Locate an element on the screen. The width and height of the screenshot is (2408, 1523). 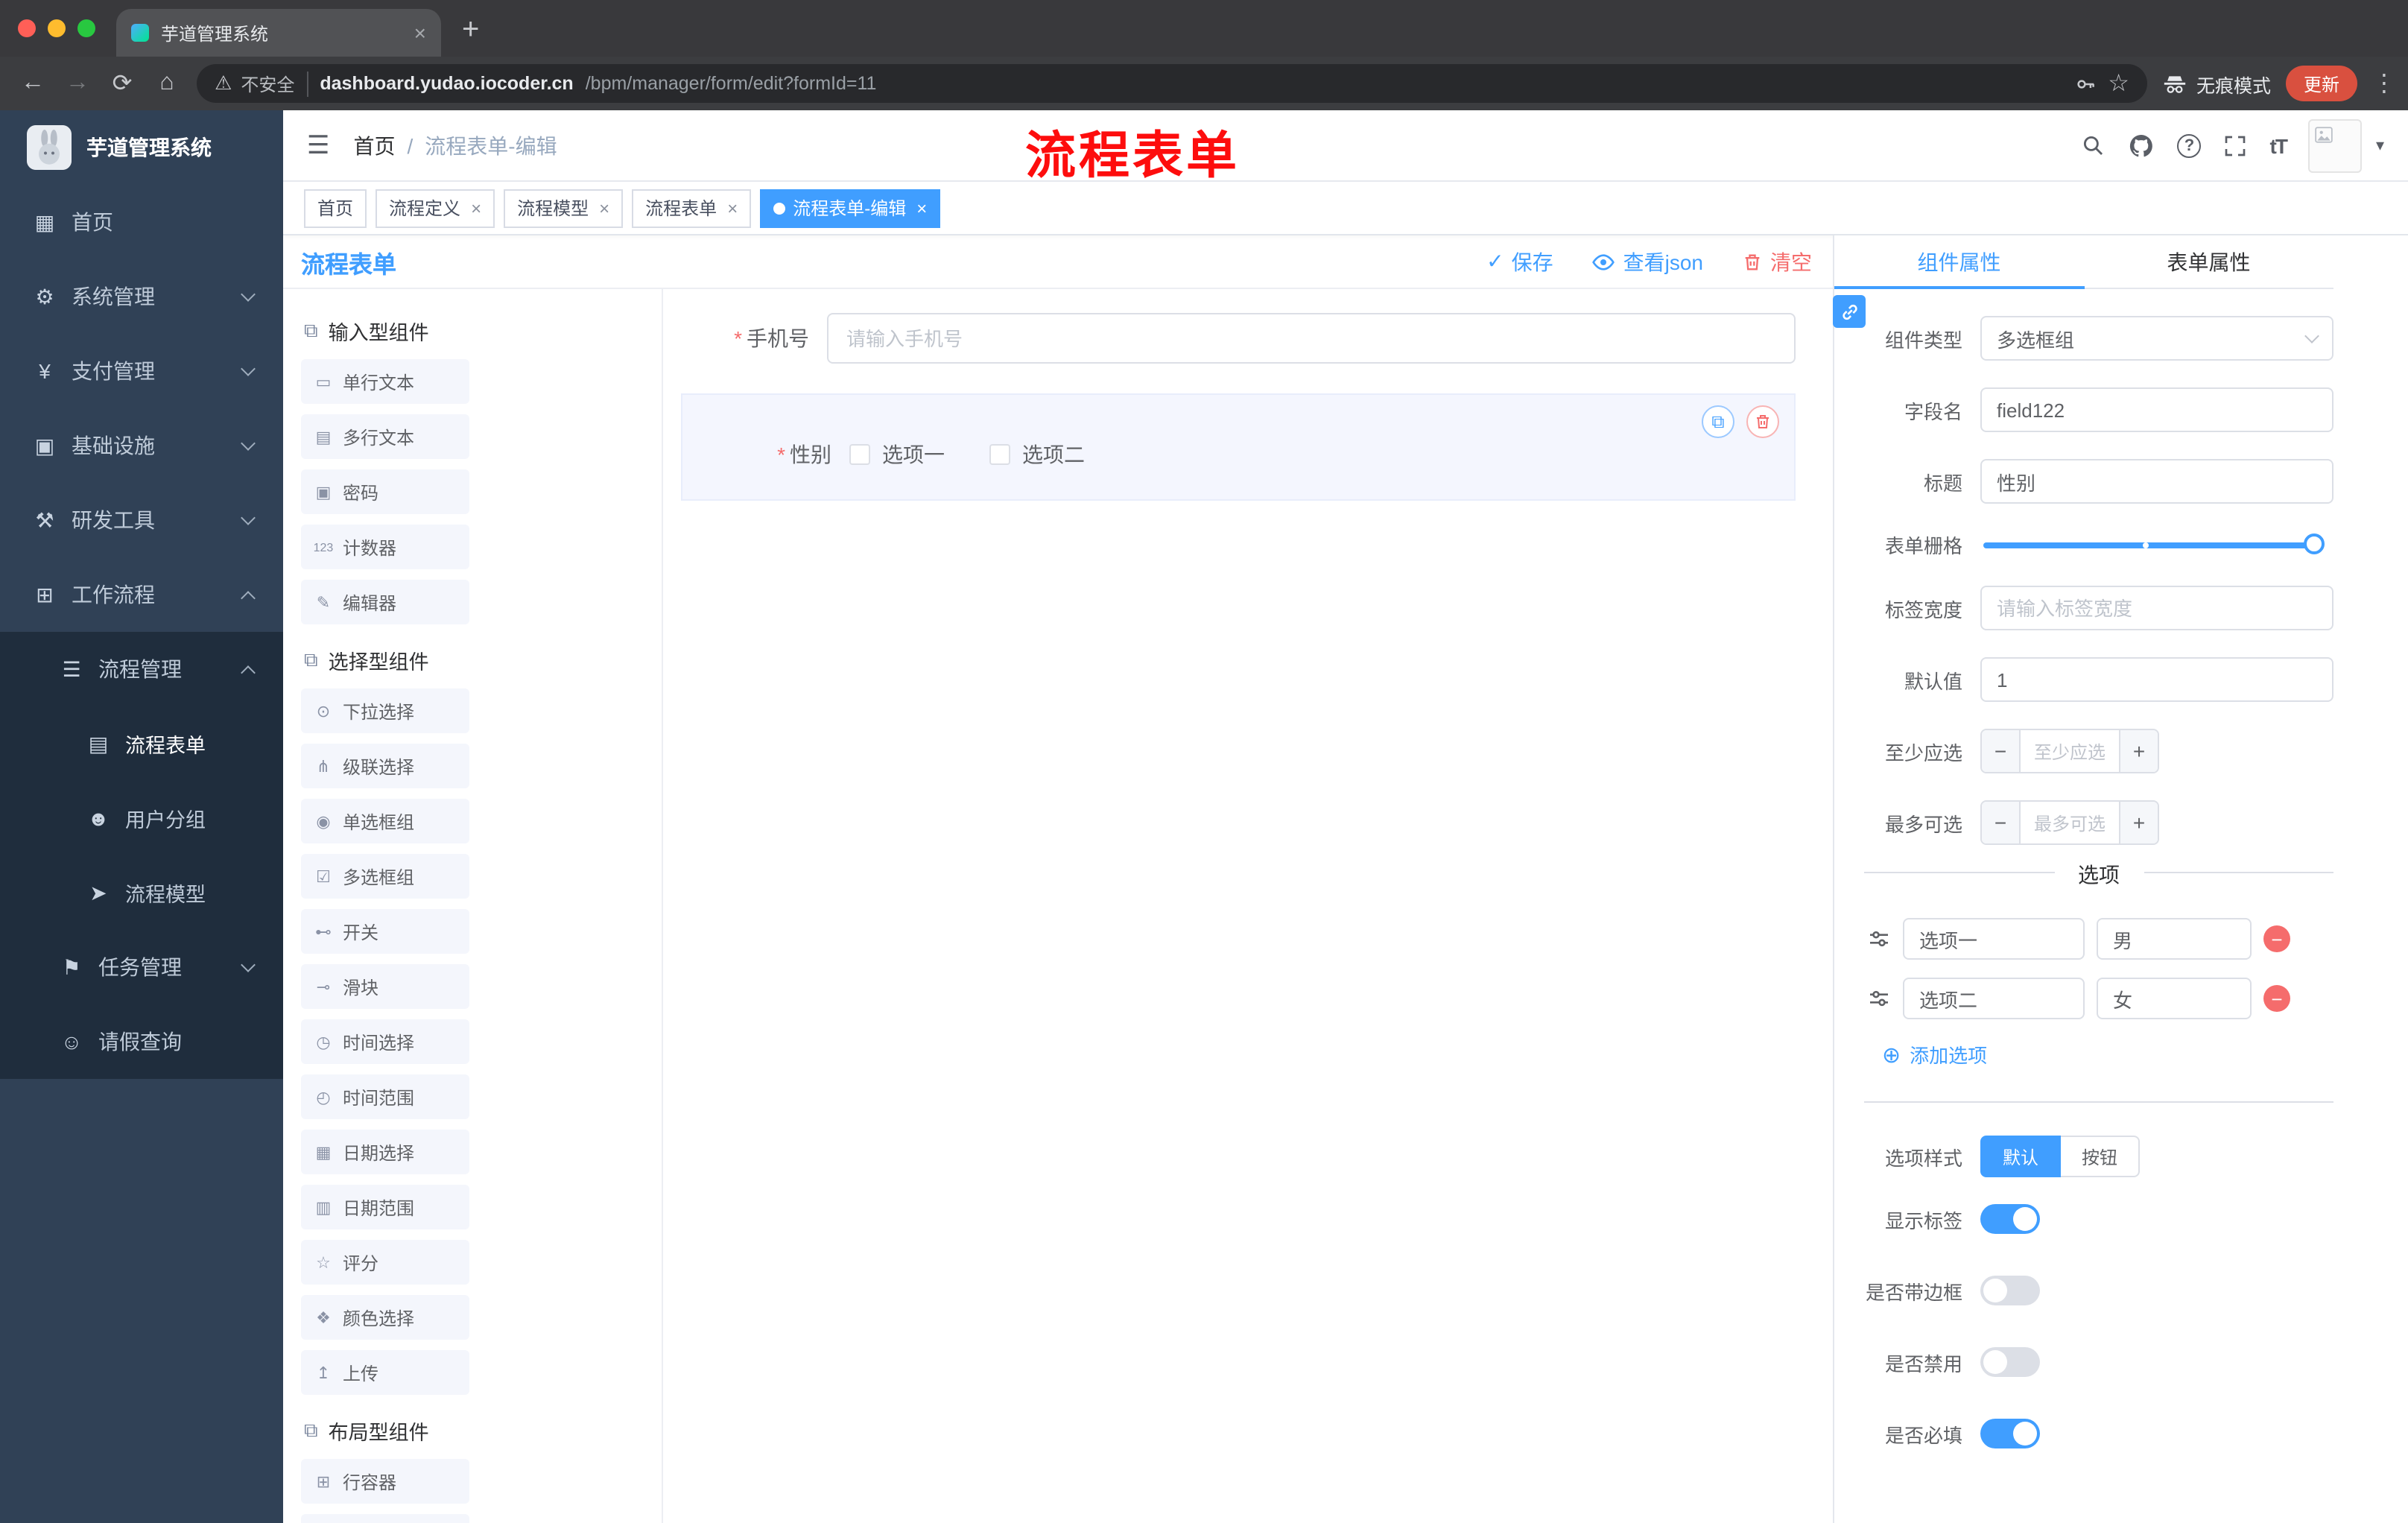
avatar-caret-icon: ▾ is located at coordinates (2380, 145).